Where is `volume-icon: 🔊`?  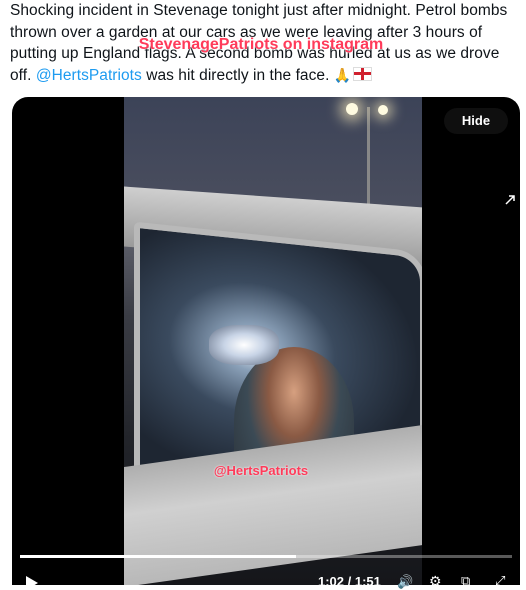 volume-icon: 🔊 is located at coordinates (405, 582).